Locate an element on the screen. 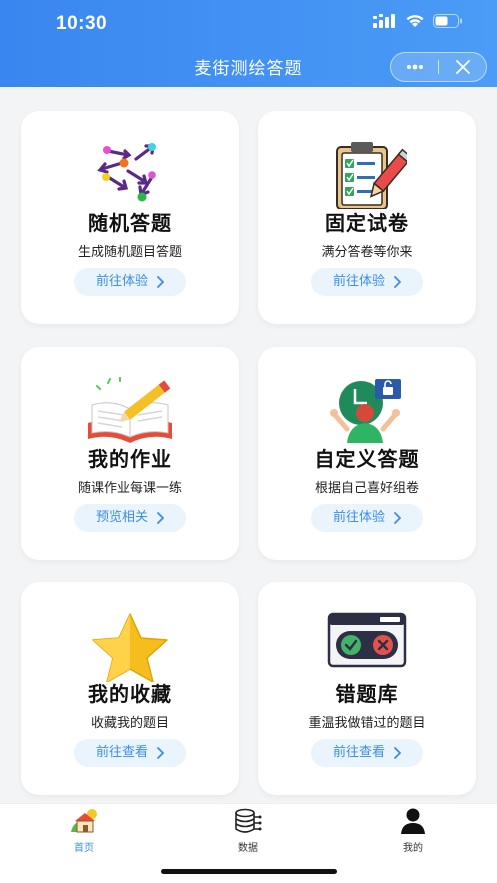 This screenshot has height=883, width=497. status-icons is located at coordinates (418, 21).